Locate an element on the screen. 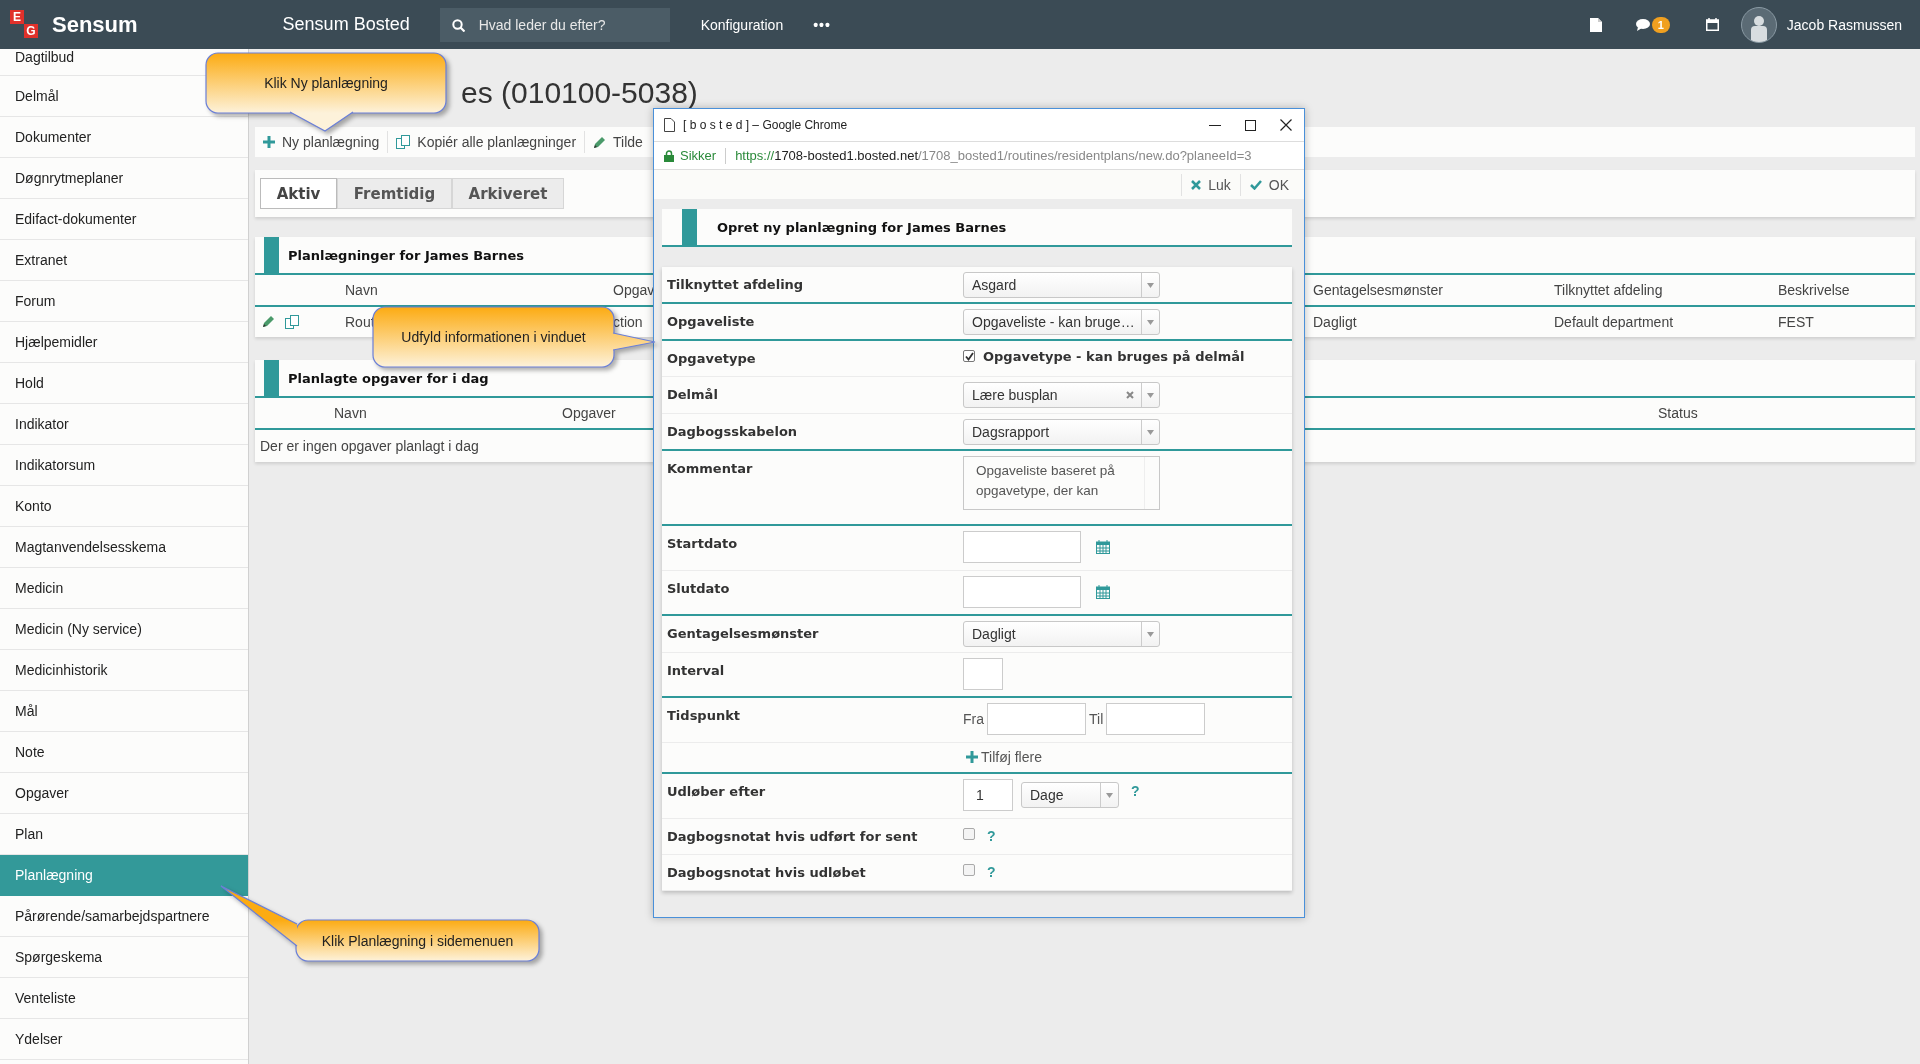  field-label: Dagbogsnotat hvis udløbet is located at coordinates (766, 872).